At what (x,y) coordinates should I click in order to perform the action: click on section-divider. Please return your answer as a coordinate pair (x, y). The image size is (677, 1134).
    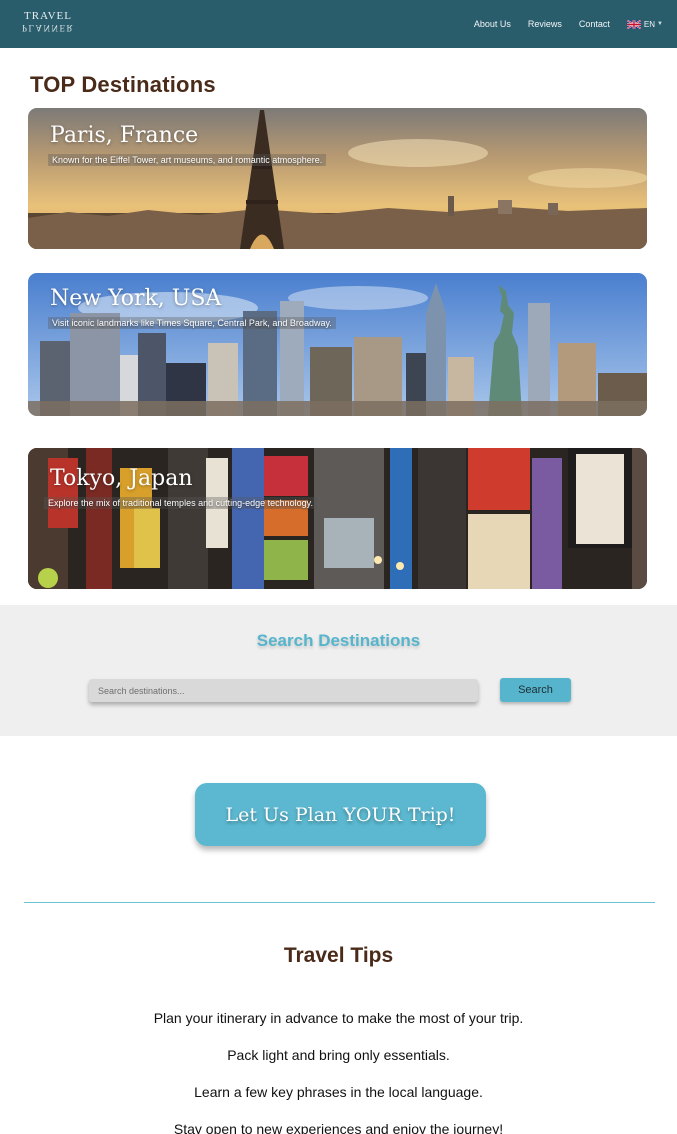
    Looking at the image, I should click on (339, 902).